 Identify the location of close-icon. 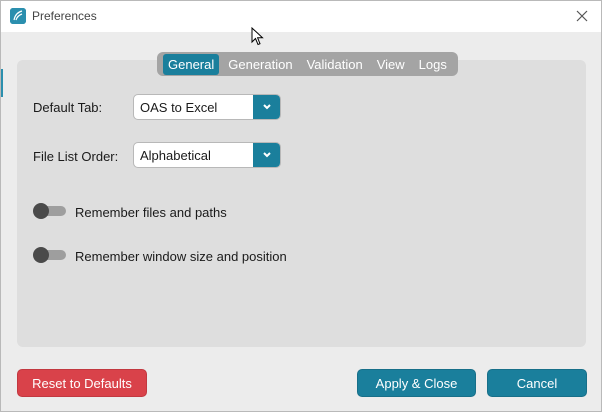
(582, 16).